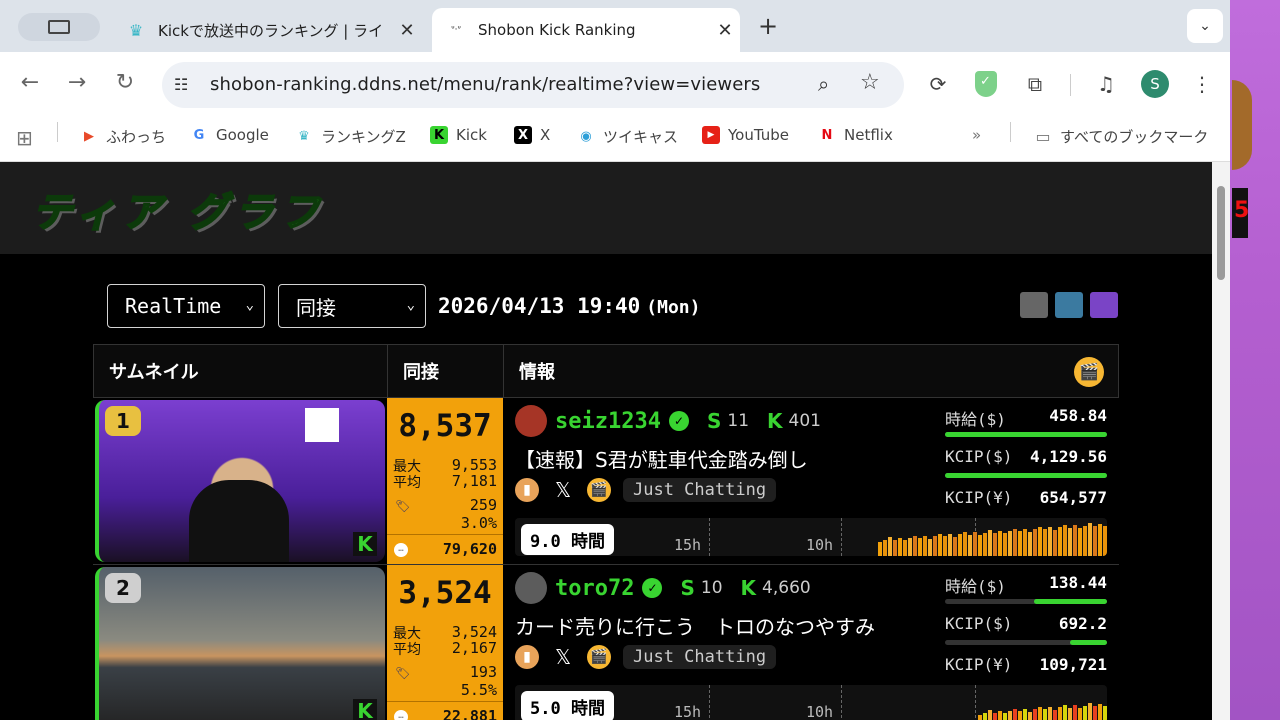 The height and width of the screenshot is (720, 1280). What do you see at coordinates (123, 588) in the screenshot?
I see `rank-badge: 2` at bounding box center [123, 588].